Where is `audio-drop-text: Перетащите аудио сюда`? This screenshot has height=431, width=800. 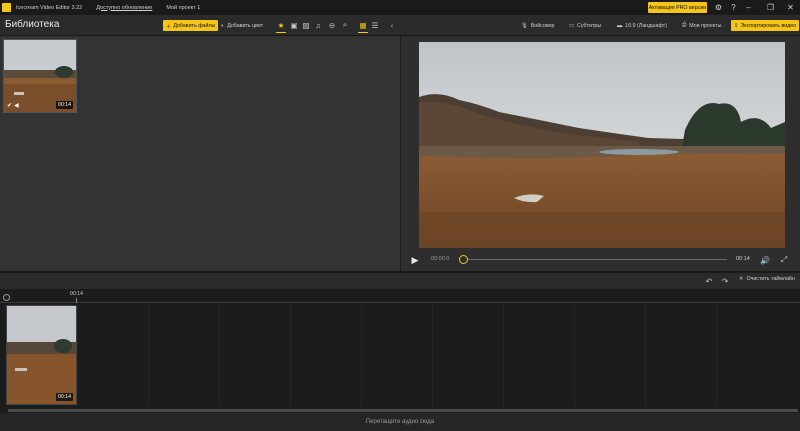 audio-drop-text: Перетащите аудио сюда is located at coordinates (400, 422).